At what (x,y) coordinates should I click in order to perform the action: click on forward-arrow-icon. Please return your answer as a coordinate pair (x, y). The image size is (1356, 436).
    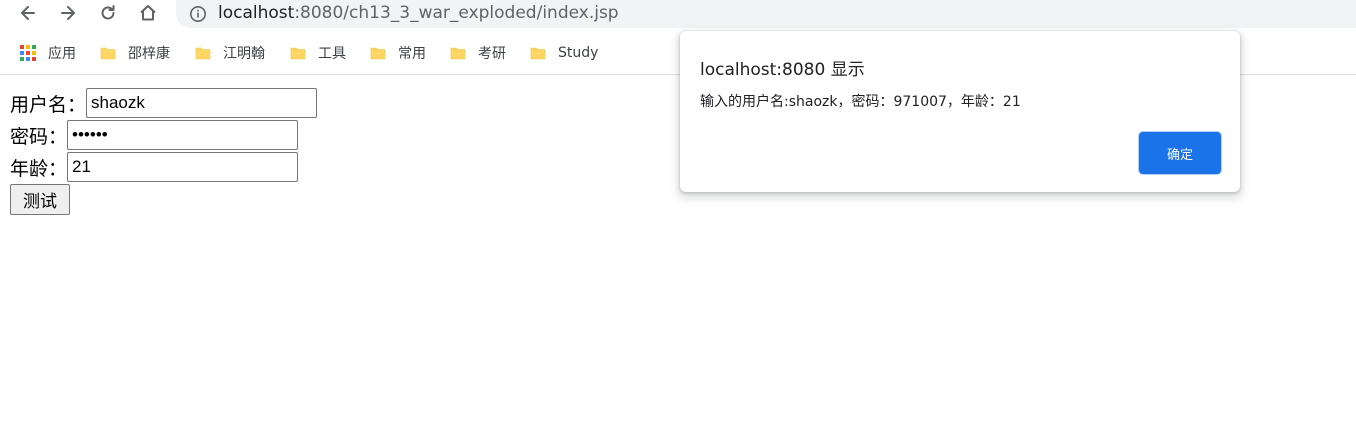
    Looking at the image, I should click on (68, 13).